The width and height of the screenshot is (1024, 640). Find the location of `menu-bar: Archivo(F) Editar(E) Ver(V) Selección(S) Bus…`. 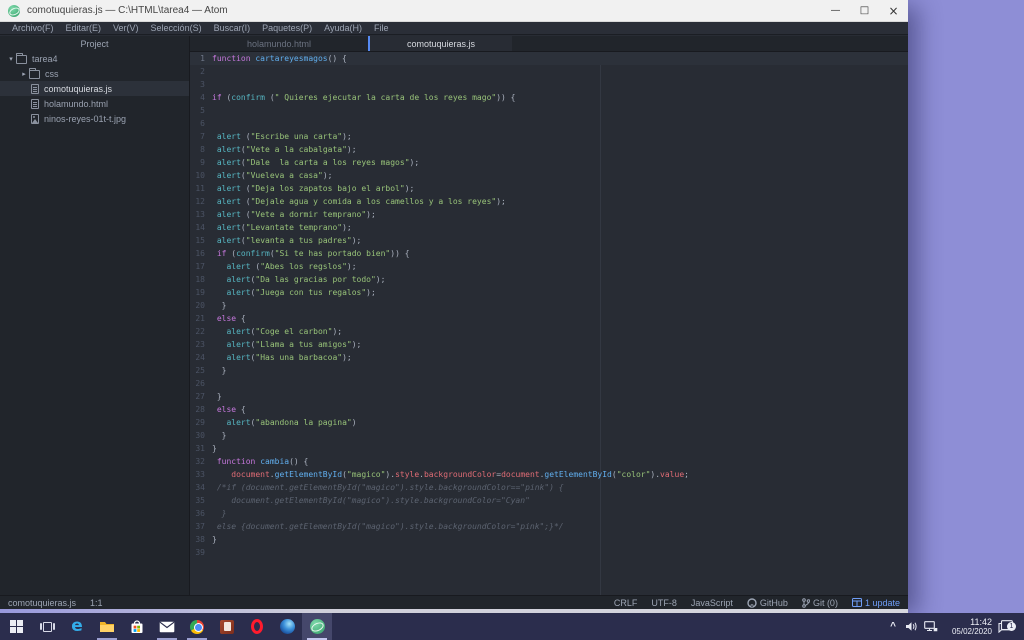

menu-bar: Archivo(F) Editar(E) Ver(V) Selección(S) Bus… is located at coordinates (454, 28).